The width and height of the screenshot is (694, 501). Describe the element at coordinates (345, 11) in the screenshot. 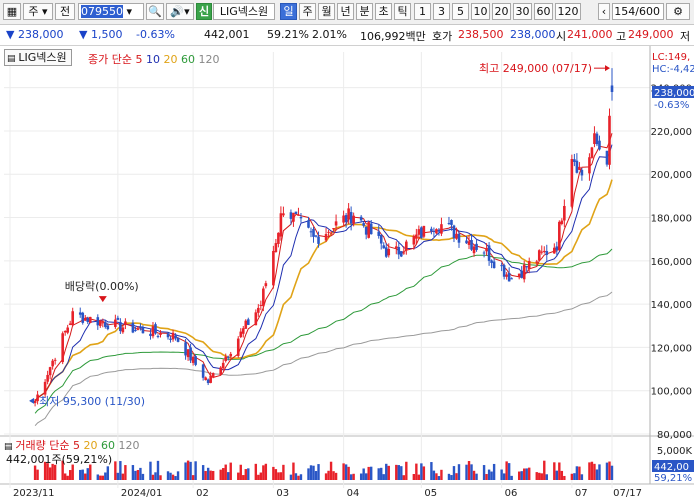

I see `period-year: 년` at that location.